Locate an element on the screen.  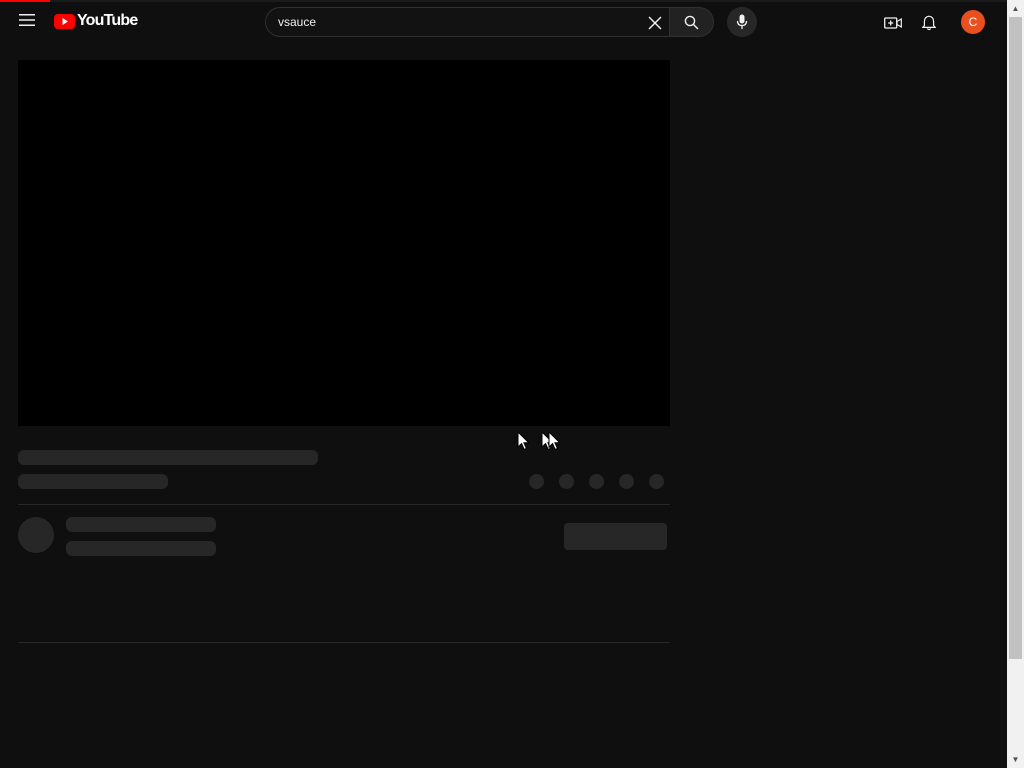
subscriber-count-placeholder is located at coordinates (141, 548).